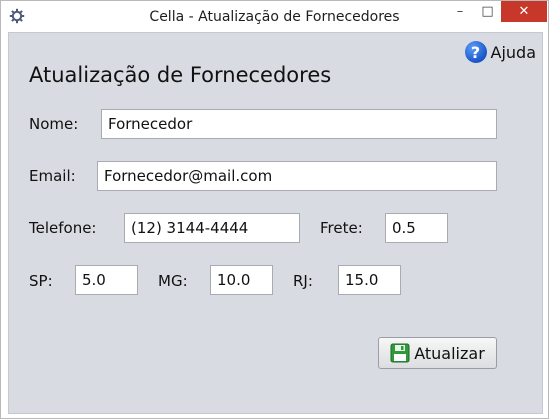  Describe the element at coordinates (212, 228) in the screenshot. I see `telefone-field` at that location.